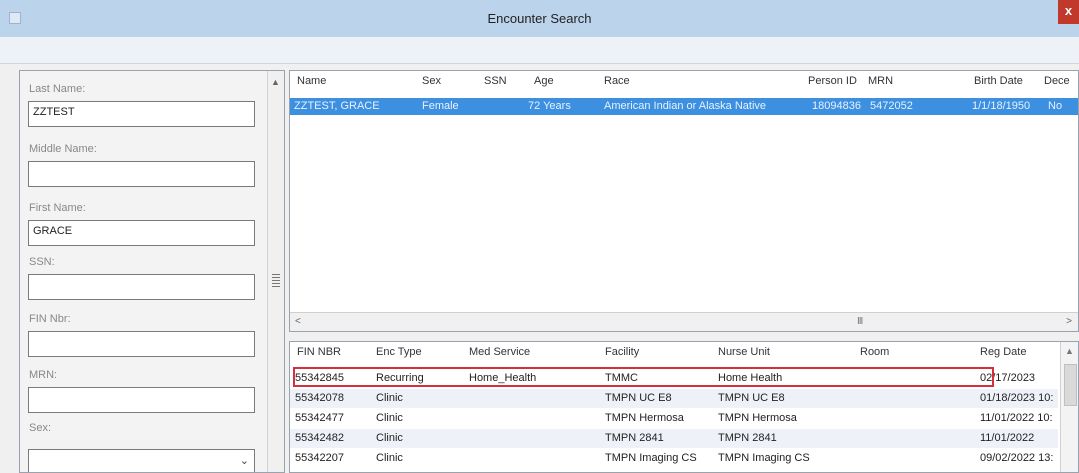 The height and width of the screenshot is (473, 1079). Describe the element at coordinates (442, 81) in the screenshot. I see `column-header-sex: Sex` at that location.